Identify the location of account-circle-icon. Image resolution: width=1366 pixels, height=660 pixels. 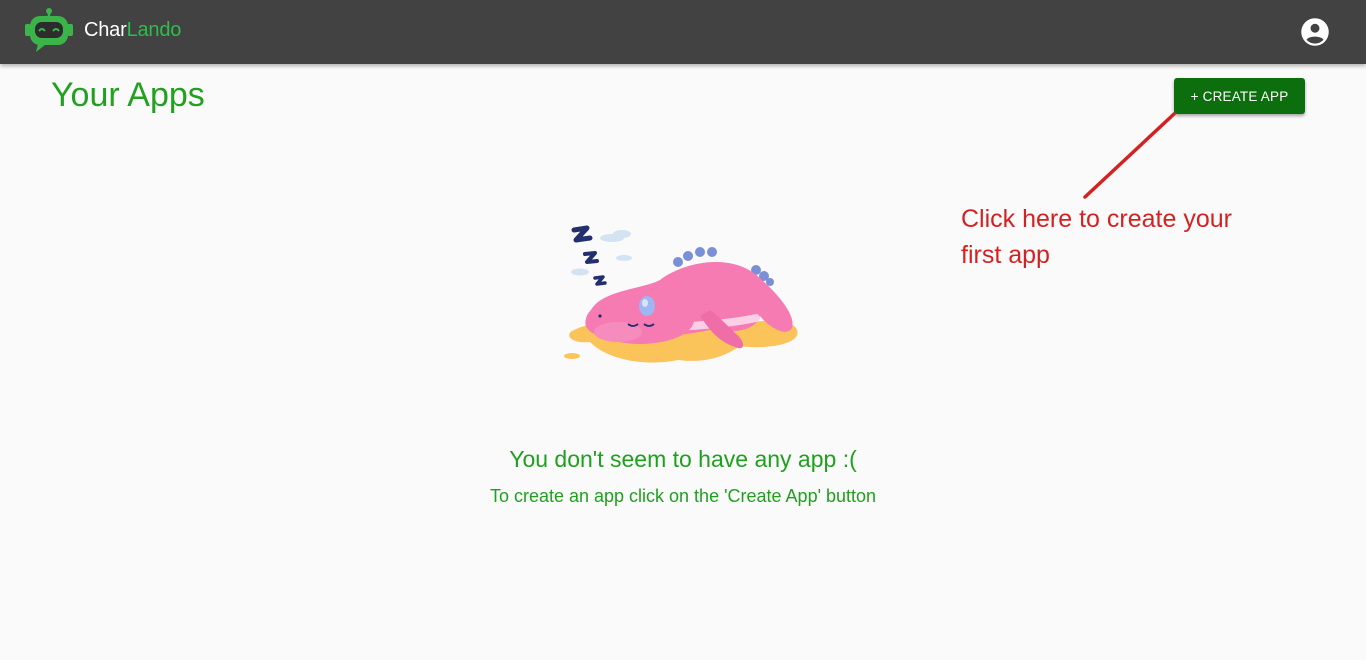
(1315, 32).